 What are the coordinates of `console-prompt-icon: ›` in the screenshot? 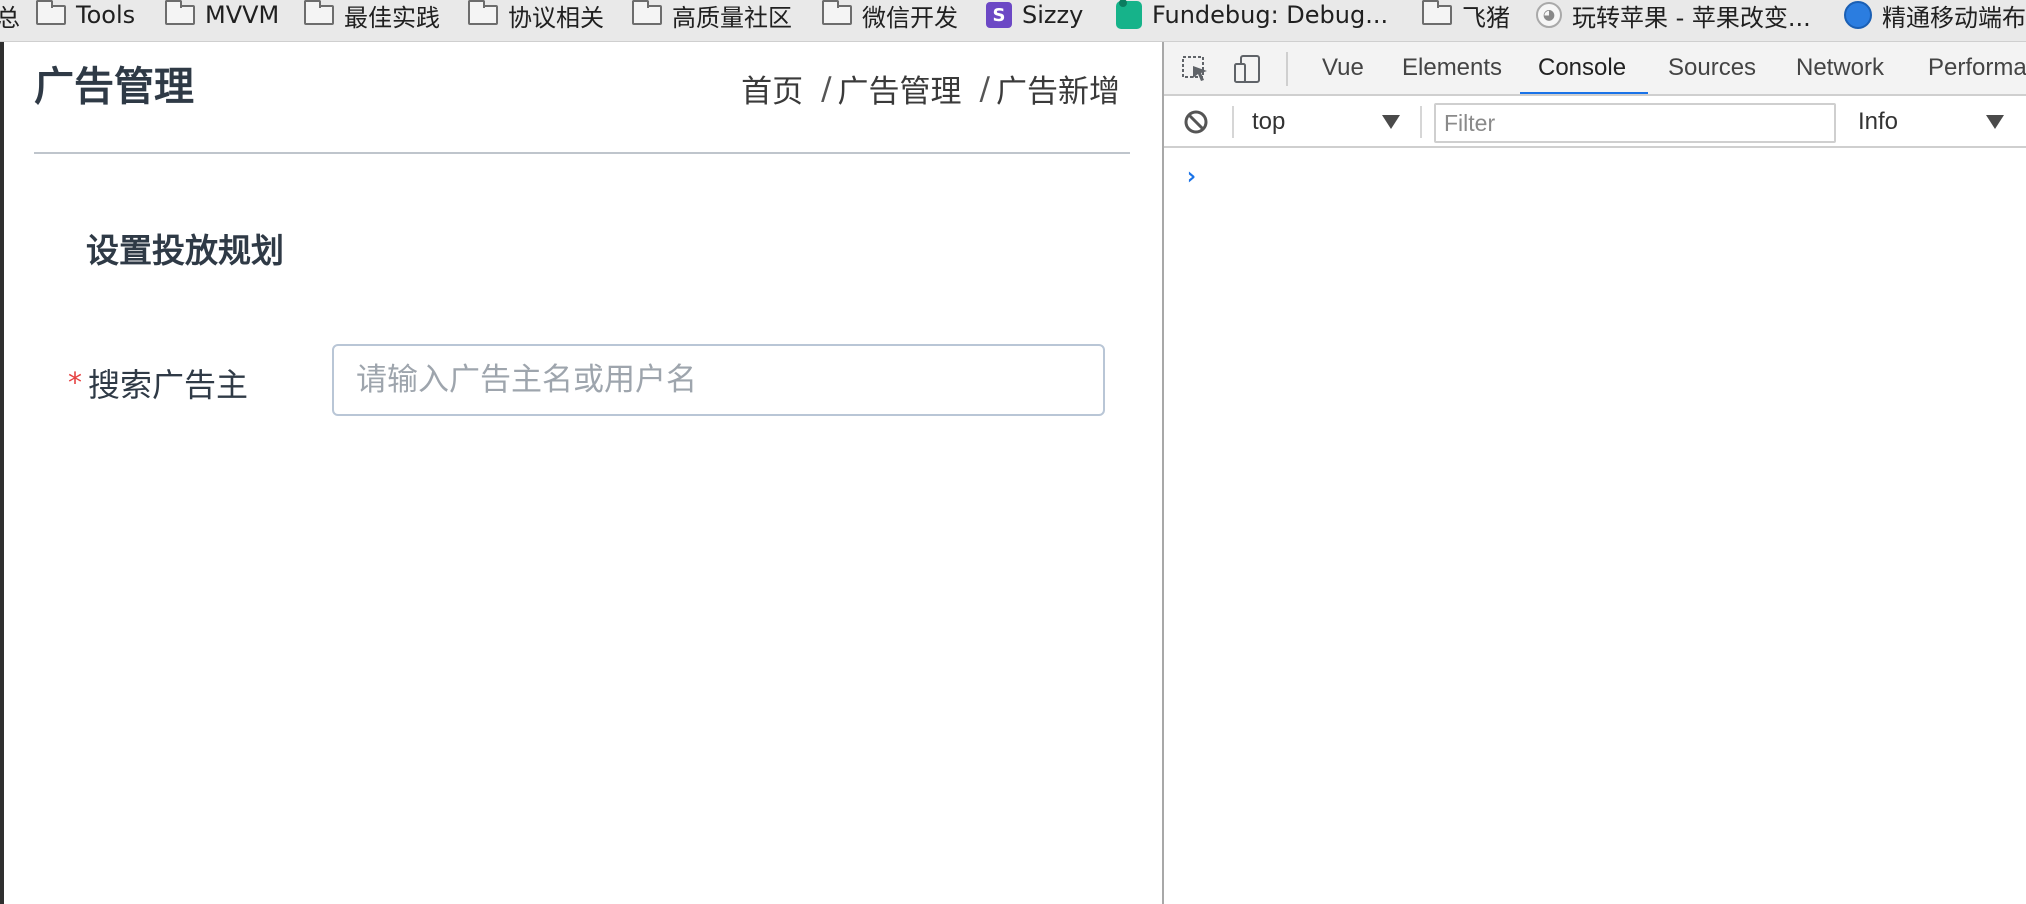 It's located at (1191, 176).